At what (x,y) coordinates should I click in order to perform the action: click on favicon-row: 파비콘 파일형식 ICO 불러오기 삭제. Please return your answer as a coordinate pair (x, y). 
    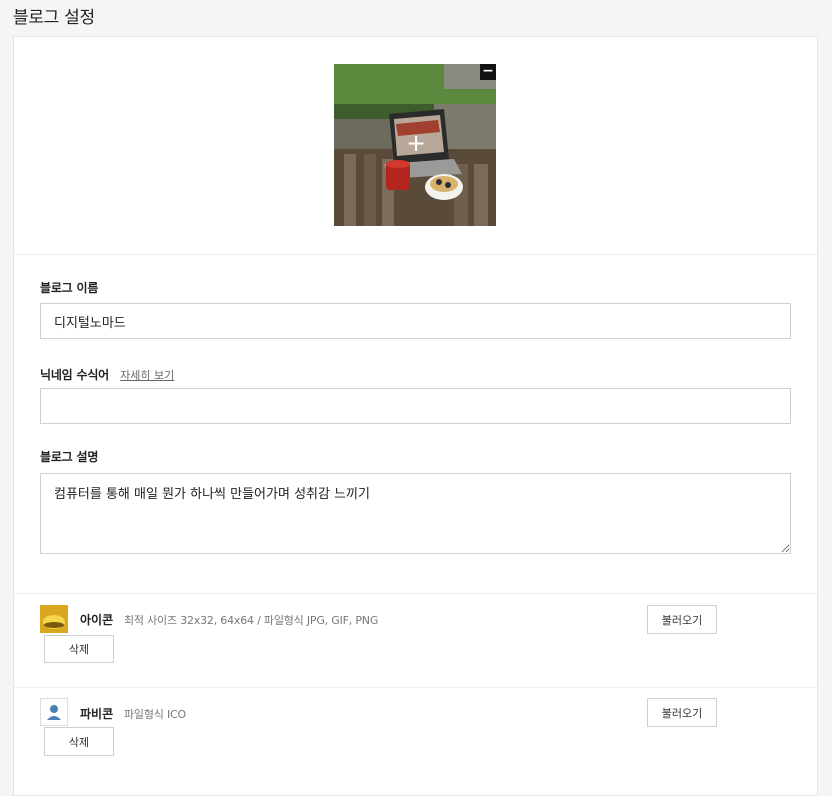
    Looking at the image, I should click on (415, 727).